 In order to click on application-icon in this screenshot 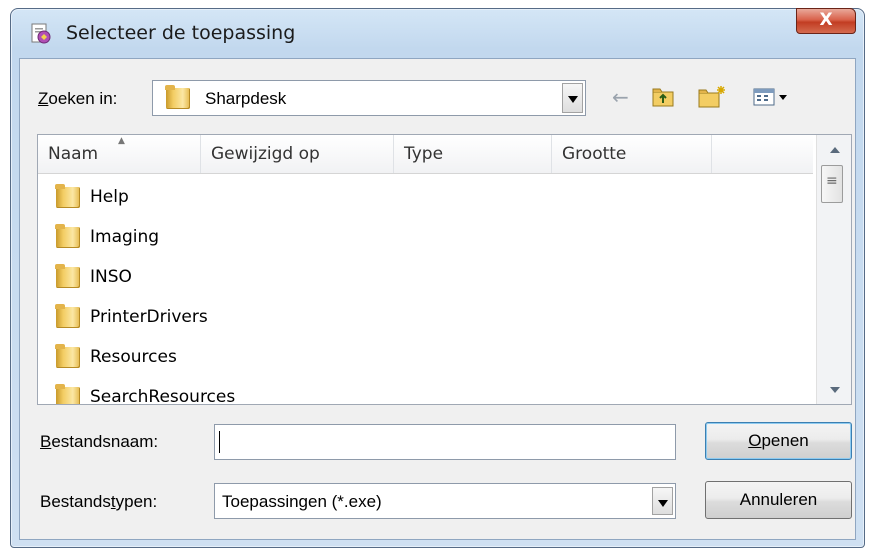, I will do `click(41, 34)`.